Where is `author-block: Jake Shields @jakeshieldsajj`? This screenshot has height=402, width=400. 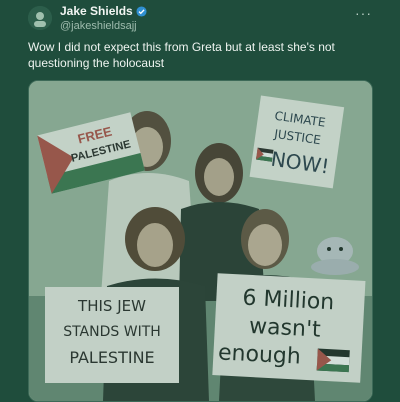 author-block: Jake Shields @jakeshieldsajj is located at coordinates (103, 18).